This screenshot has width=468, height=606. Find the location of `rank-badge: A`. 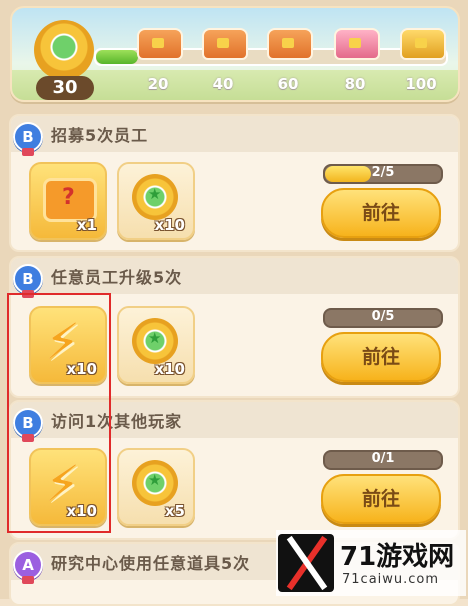

rank-badge: A is located at coordinates (28, 567).